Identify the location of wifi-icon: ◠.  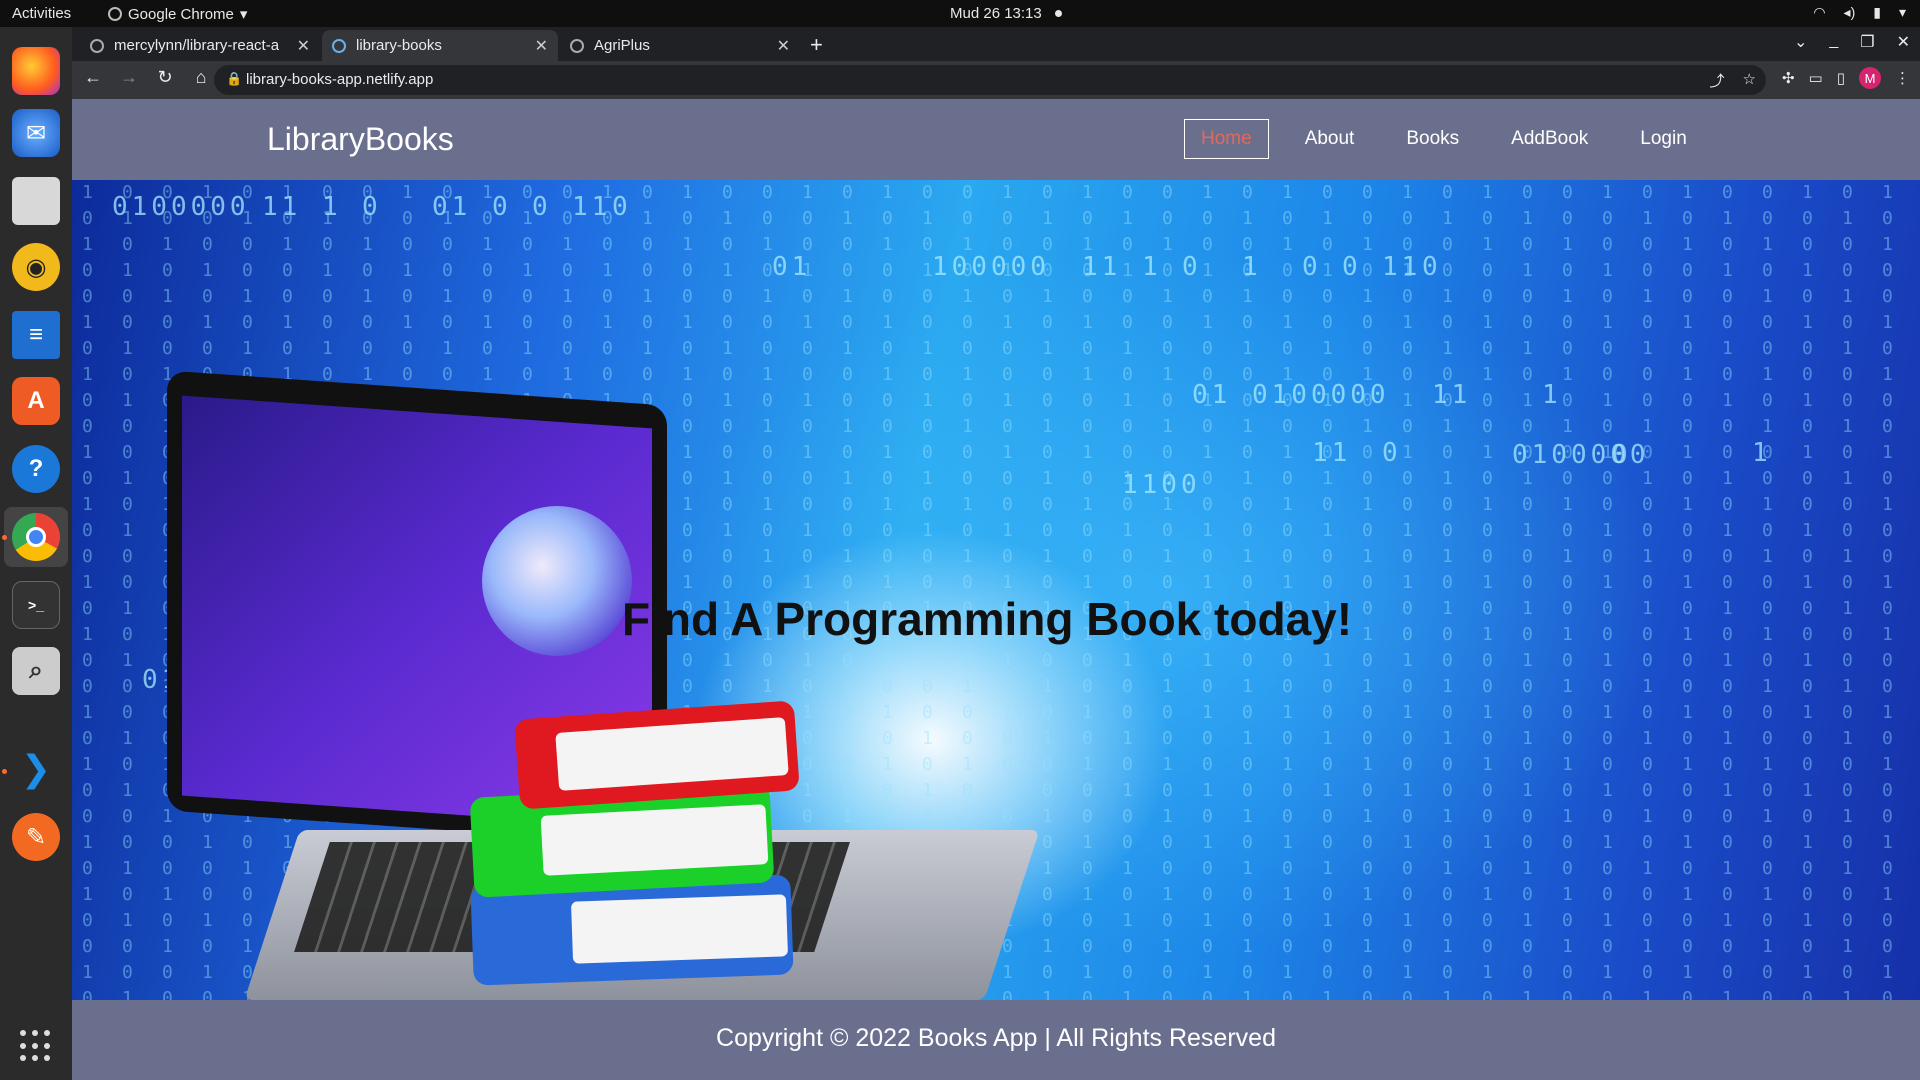
(1819, 12).